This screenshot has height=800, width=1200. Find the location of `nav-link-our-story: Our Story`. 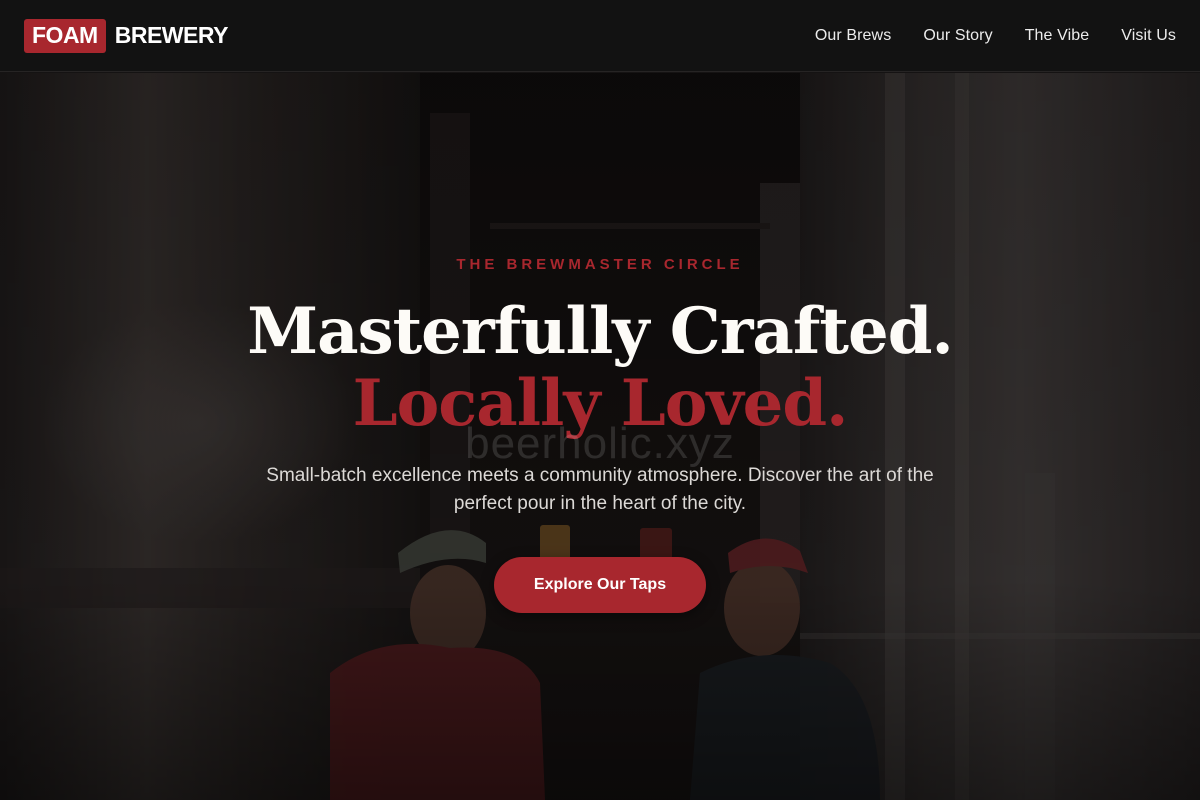

nav-link-our-story: Our Story is located at coordinates (957, 35).